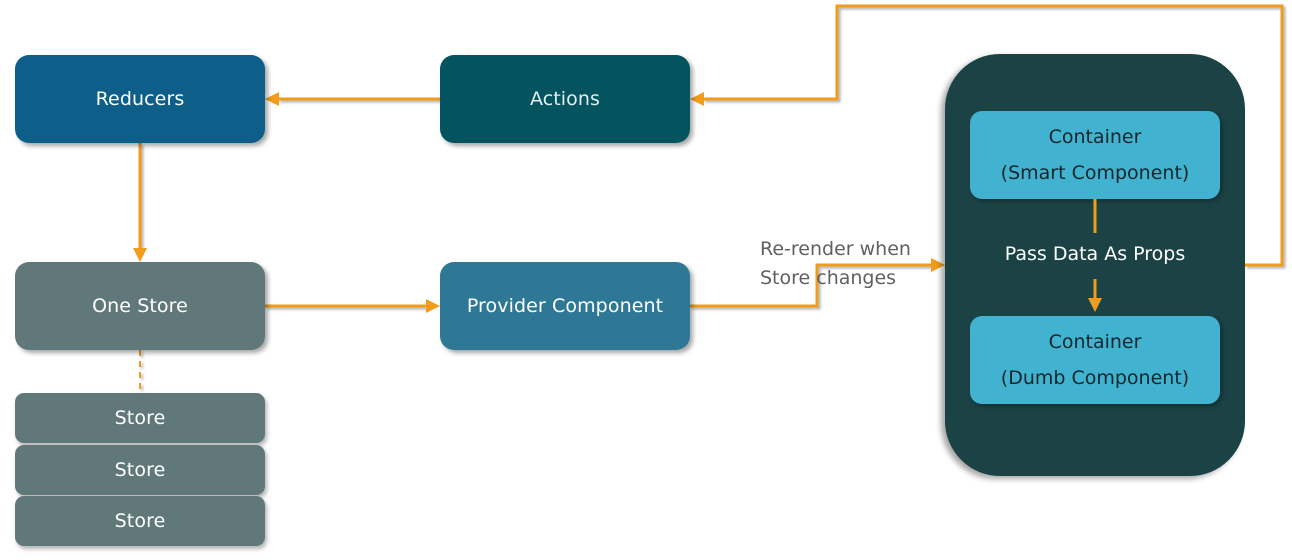 This screenshot has height=560, width=1292. What do you see at coordinates (828, 278) in the screenshot?
I see `rerender-label-line2: Store changes` at bounding box center [828, 278].